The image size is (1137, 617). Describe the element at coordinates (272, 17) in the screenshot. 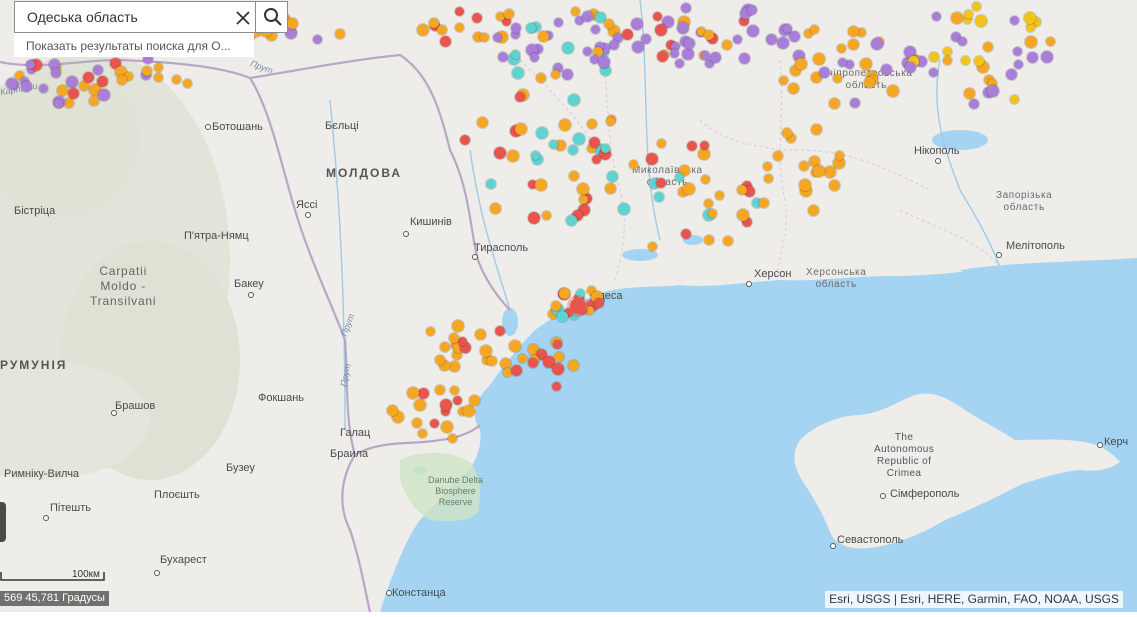

I see `search-button` at that location.